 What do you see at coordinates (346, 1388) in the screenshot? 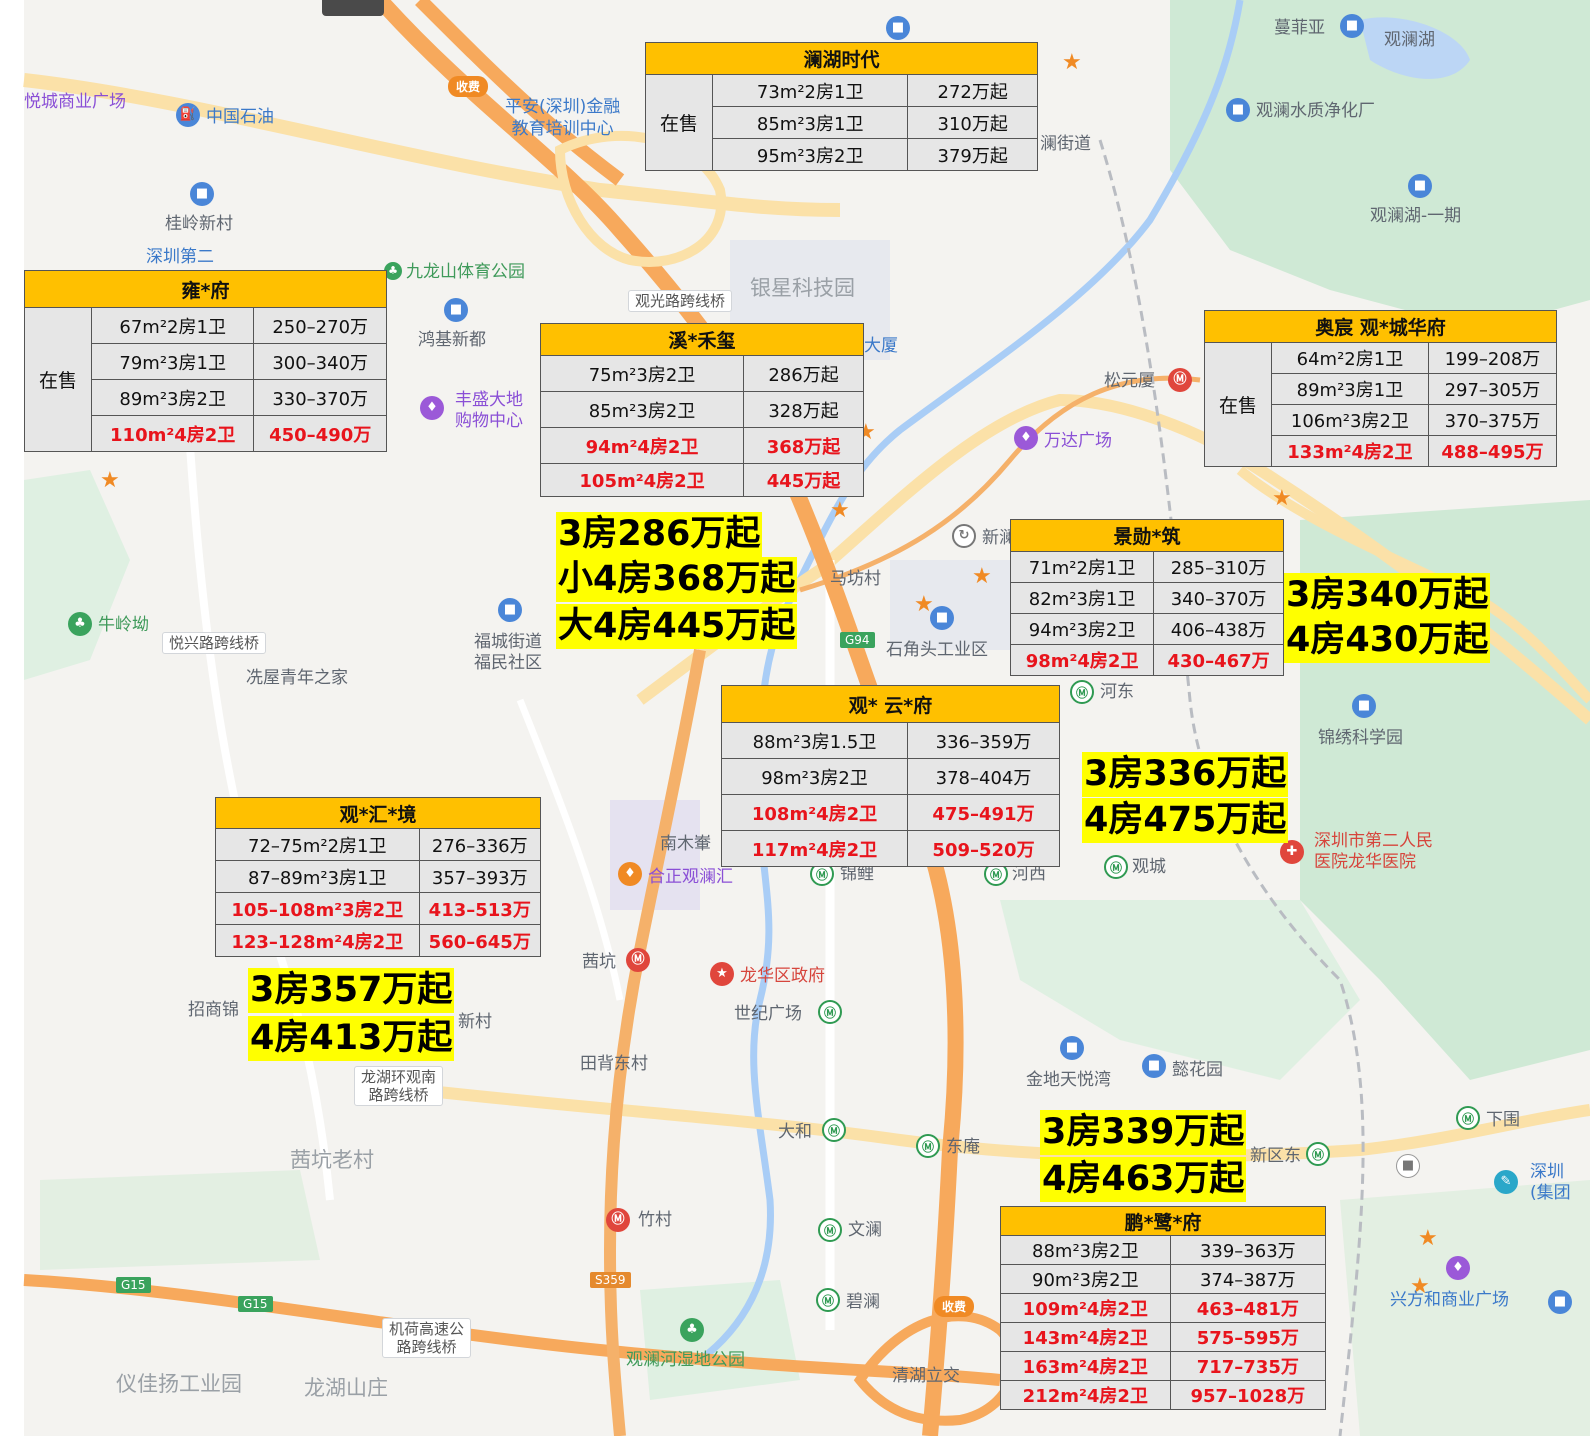
I see `label-longhu: 龙湖山庄` at bounding box center [346, 1388].